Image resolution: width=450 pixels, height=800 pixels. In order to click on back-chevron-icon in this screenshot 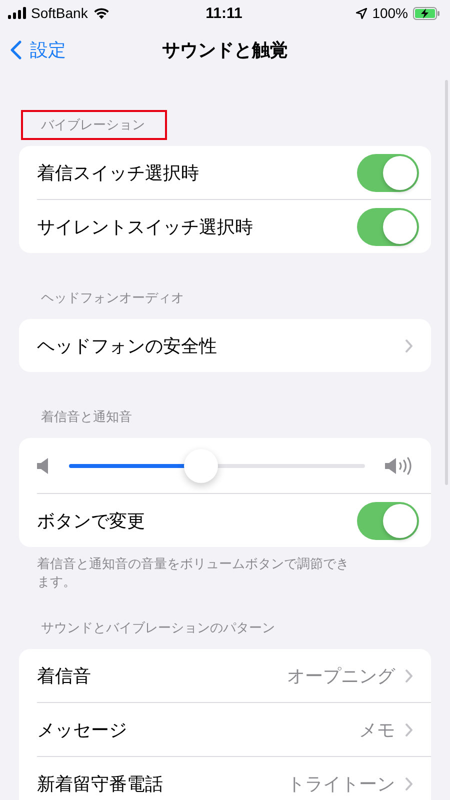, I will do `click(16, 50)`.